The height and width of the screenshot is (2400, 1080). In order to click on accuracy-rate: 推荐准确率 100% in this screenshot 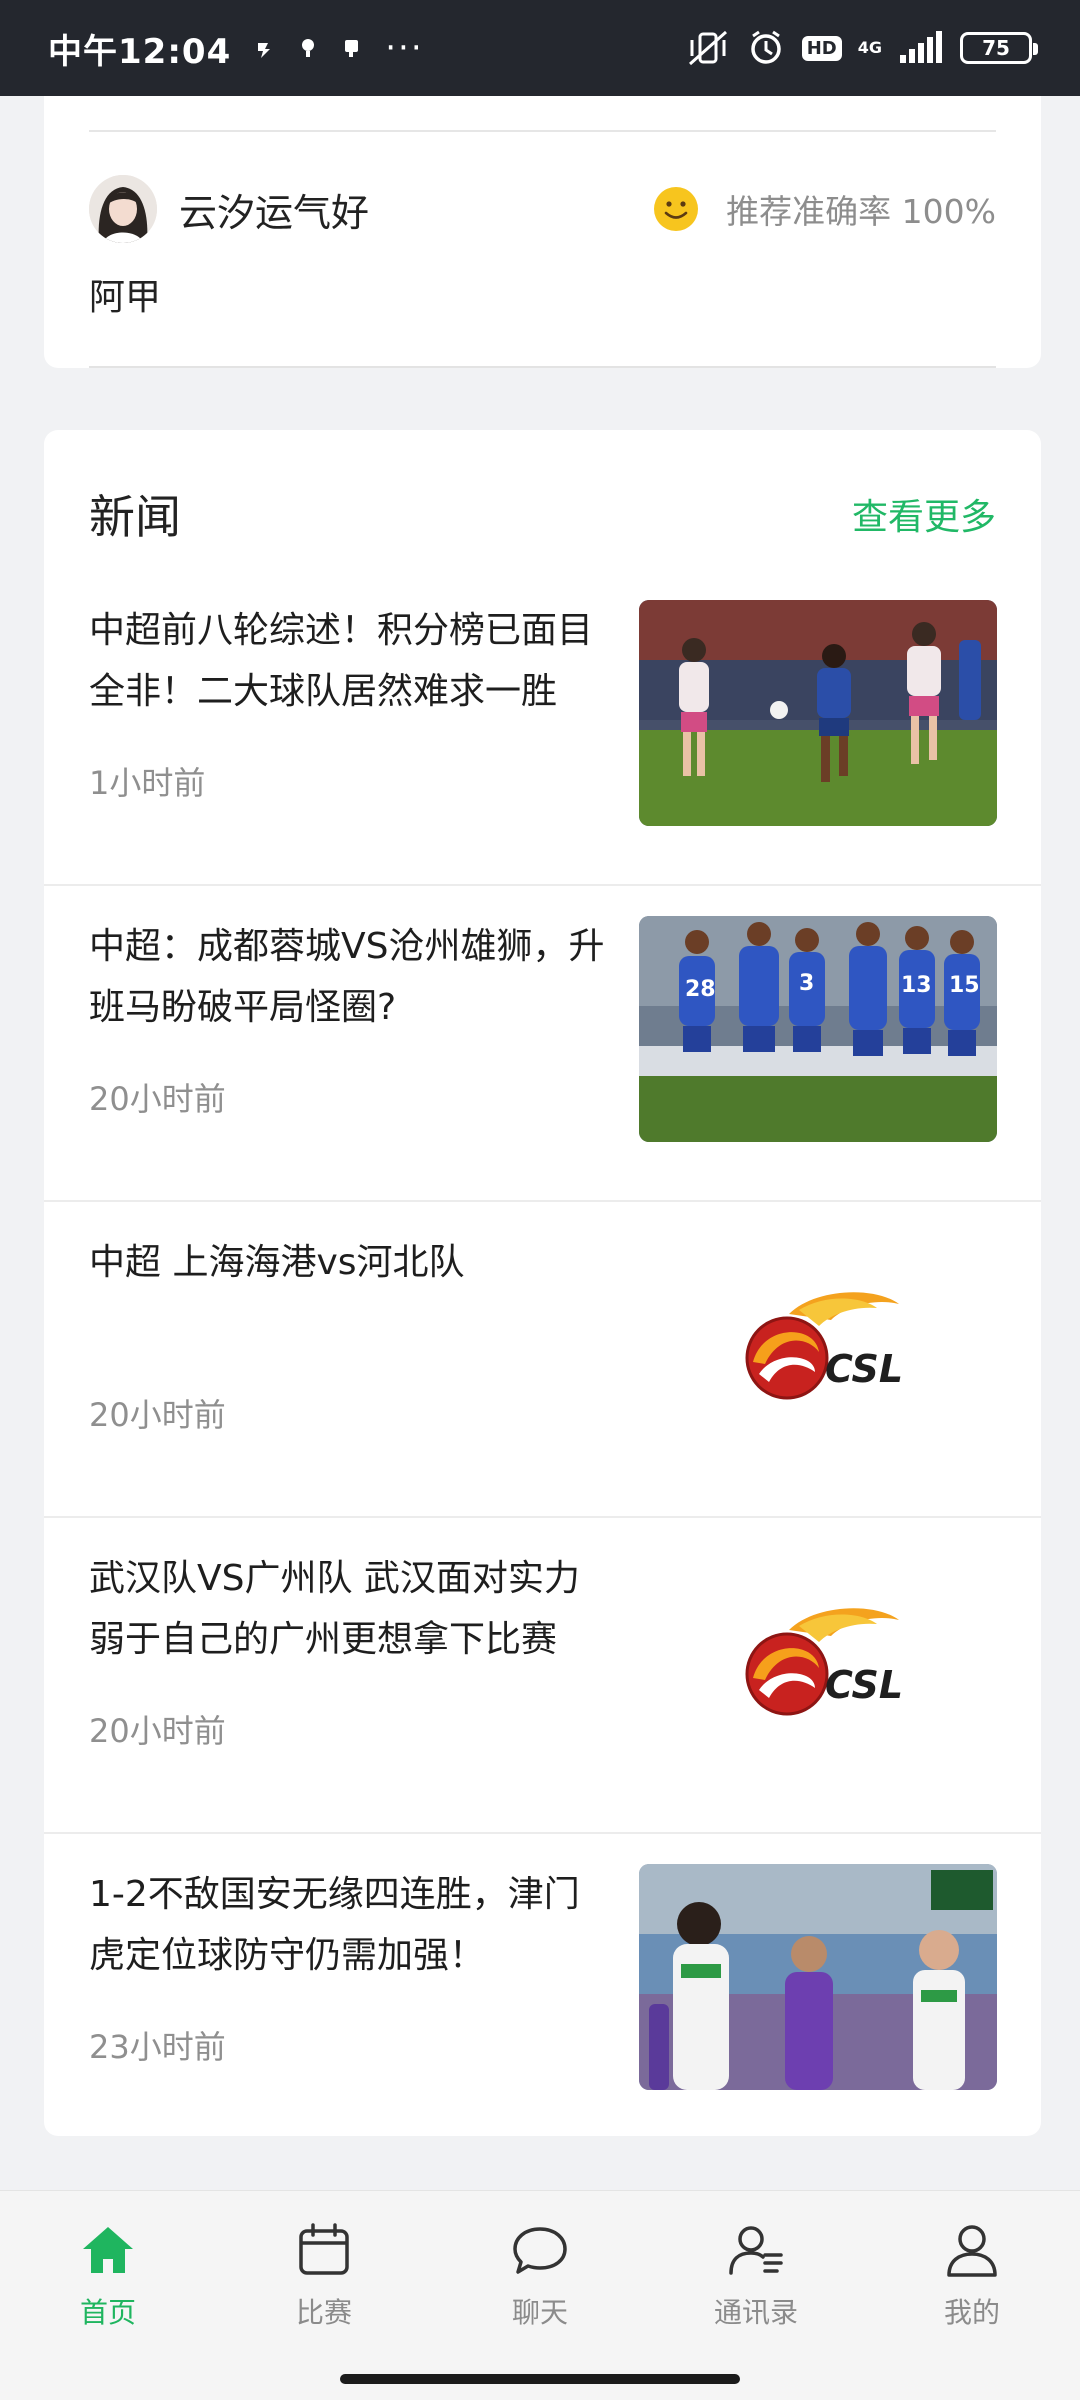, I will do `click(861, 211)`.